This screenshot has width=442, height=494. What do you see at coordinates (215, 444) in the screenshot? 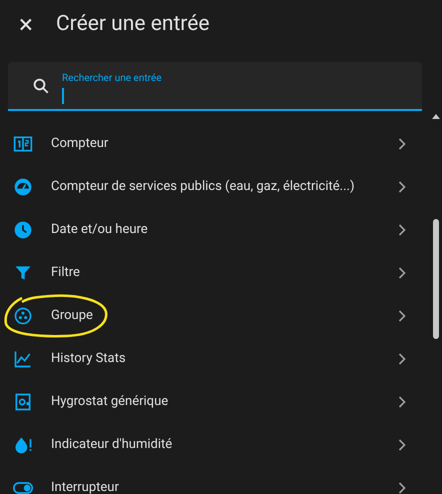
I see `list-item: Indicateur d'humidité` at bounding box center [215, 444].